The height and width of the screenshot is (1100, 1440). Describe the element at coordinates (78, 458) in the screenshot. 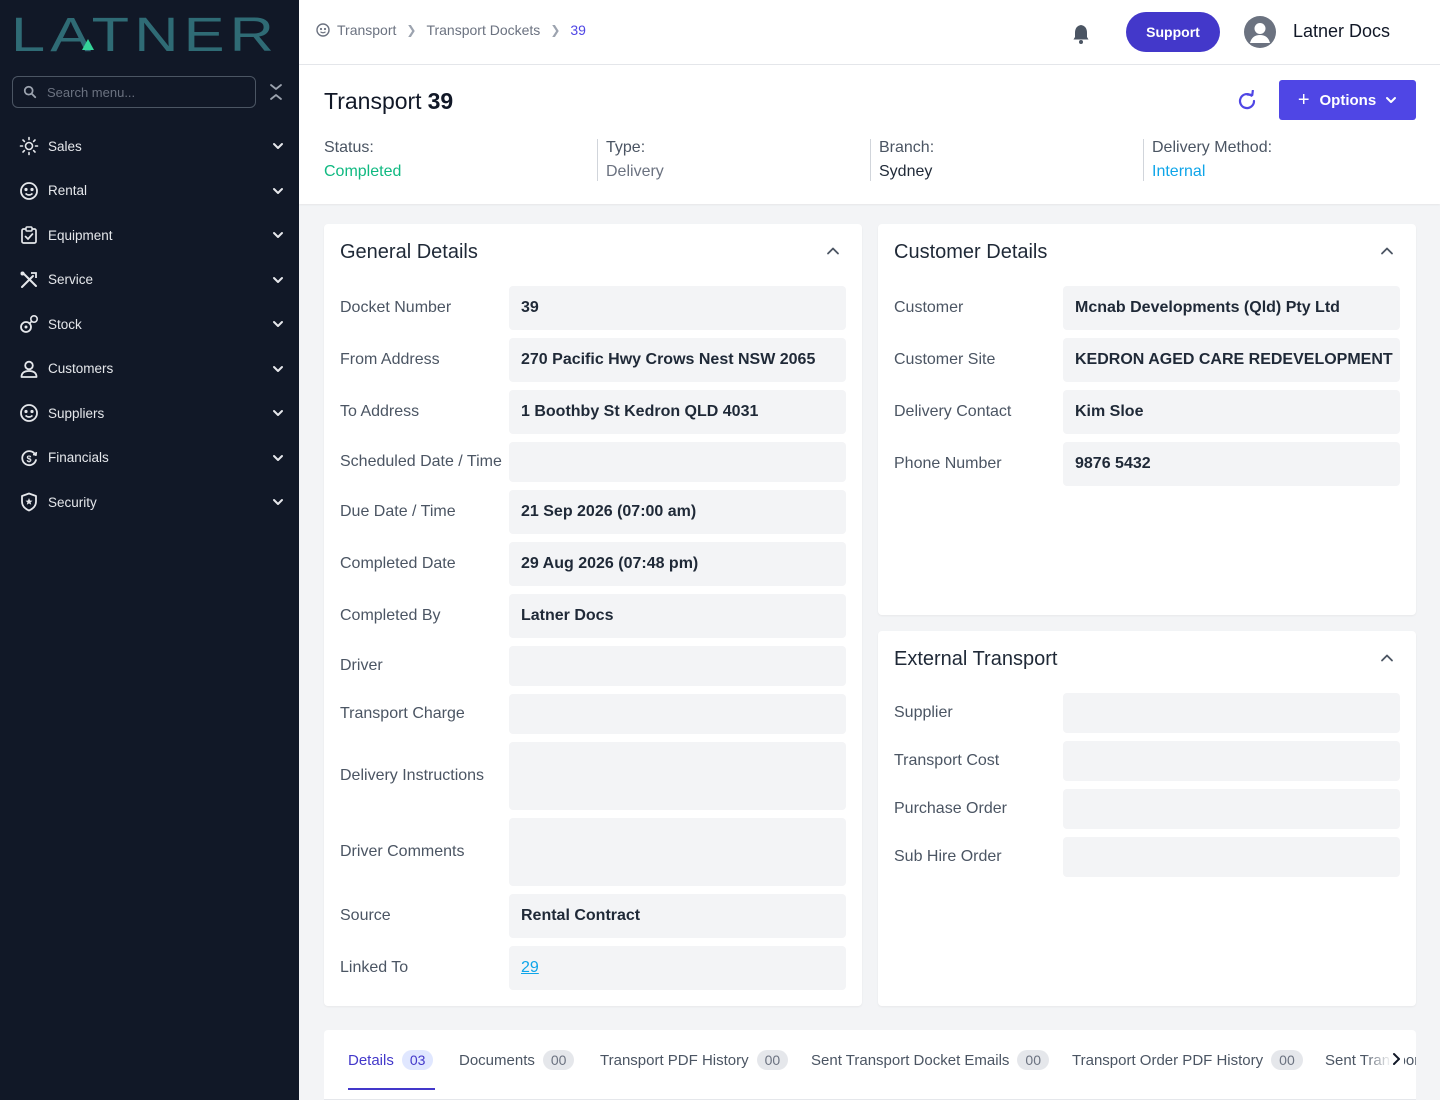

I see `sidebar-item-label: Financials` at that location.